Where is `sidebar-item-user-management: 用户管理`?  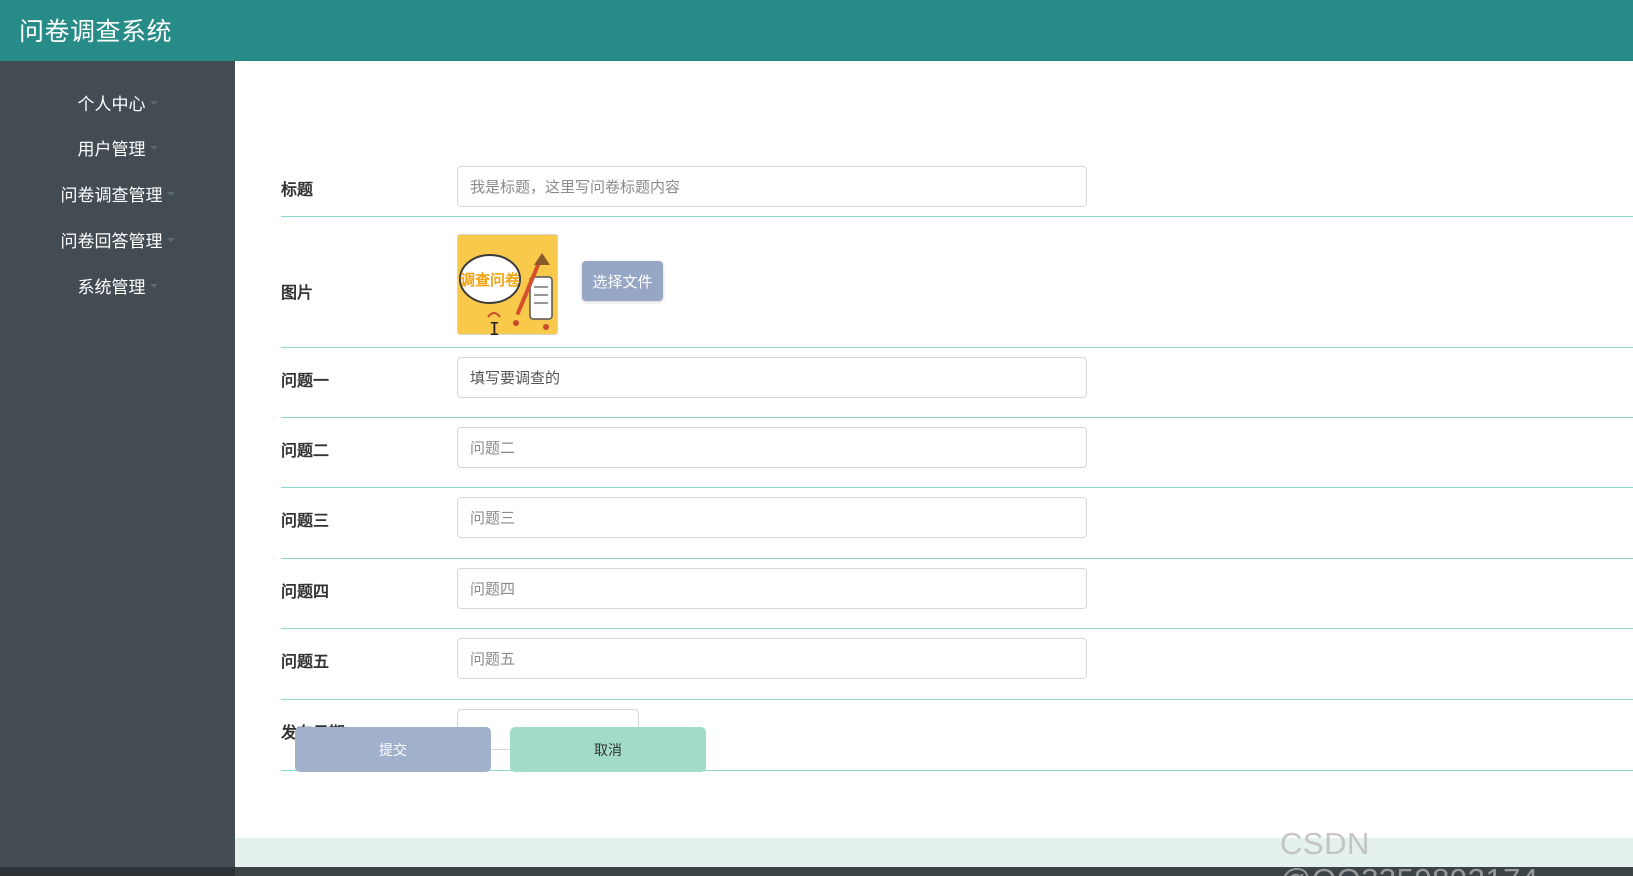 sidebar-item-user-management: 用户管理 is located at coordinates (117, 147).